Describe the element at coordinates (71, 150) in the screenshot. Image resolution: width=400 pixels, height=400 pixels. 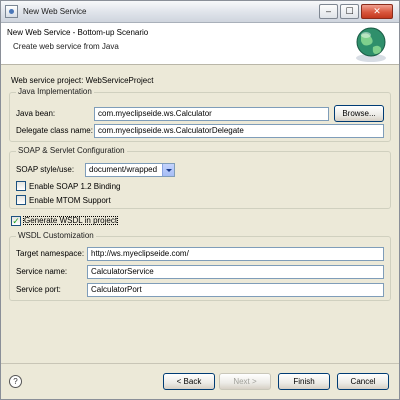
I see `group-title: SOAP & Servlet Configuration` at that location.